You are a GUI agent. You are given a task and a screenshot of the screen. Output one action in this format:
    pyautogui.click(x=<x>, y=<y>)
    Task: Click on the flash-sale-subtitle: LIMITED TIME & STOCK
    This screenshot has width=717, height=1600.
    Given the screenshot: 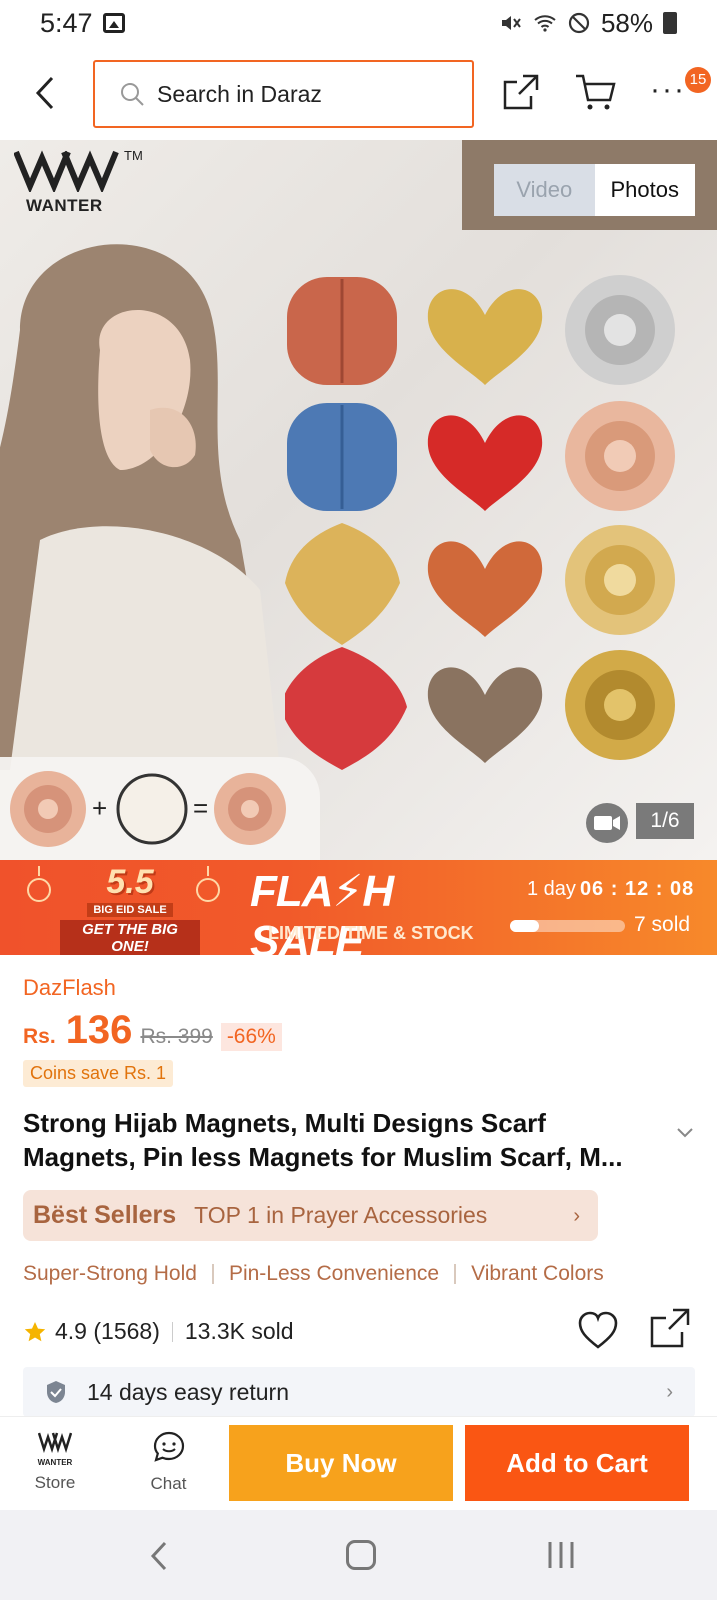 What is the action you would take?
    pyautogui.click(x=371, y=933)
    